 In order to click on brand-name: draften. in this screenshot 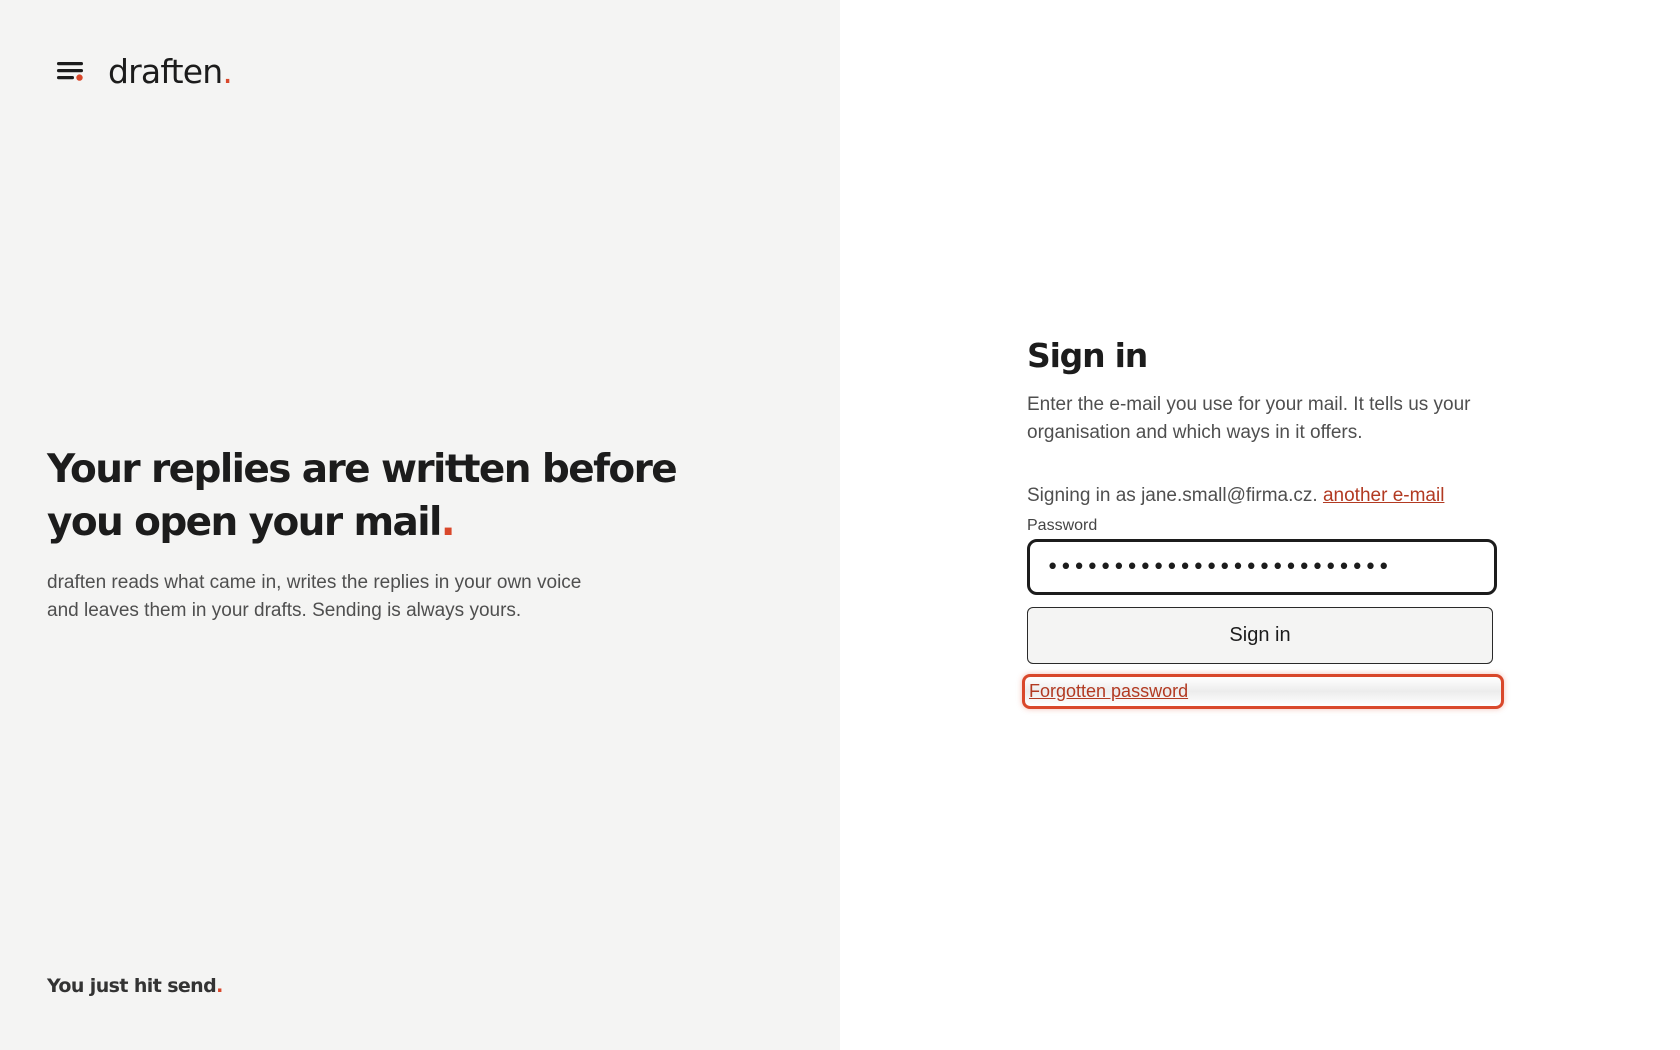, I will do `click(170, 71)`.